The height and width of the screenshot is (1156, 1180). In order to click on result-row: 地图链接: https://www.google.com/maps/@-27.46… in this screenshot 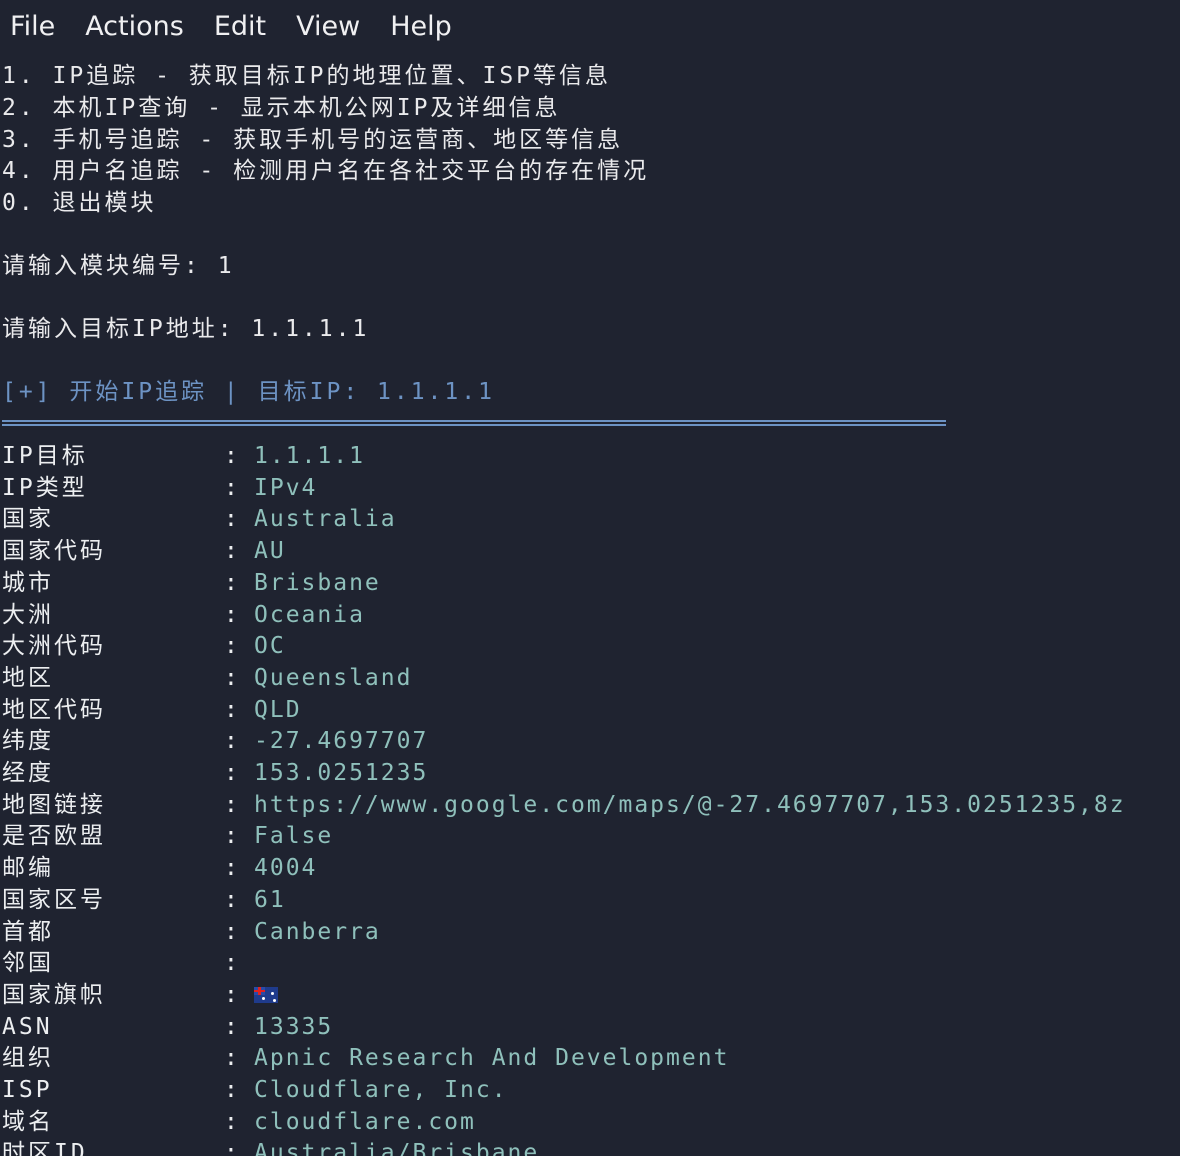, I will do `click(564, 805)`.